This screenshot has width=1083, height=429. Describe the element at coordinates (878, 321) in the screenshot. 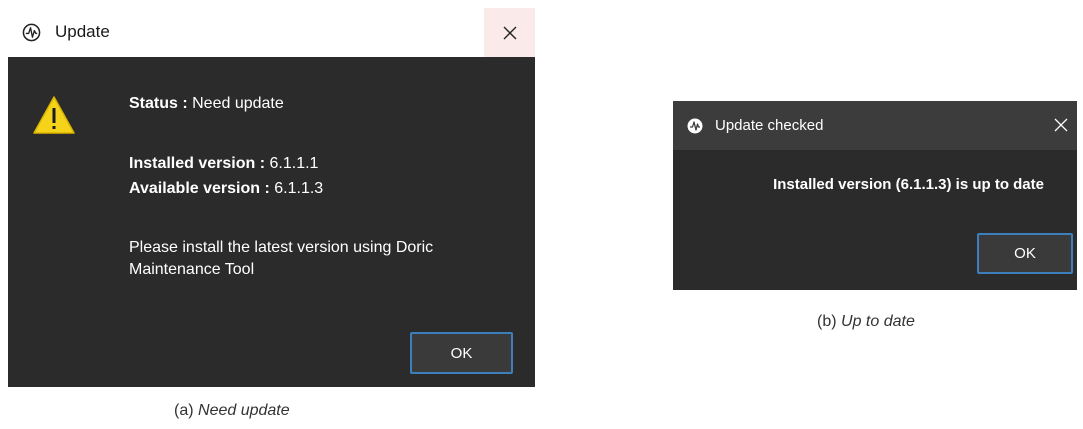

I see `caption-b-text: Up to date` at that location.